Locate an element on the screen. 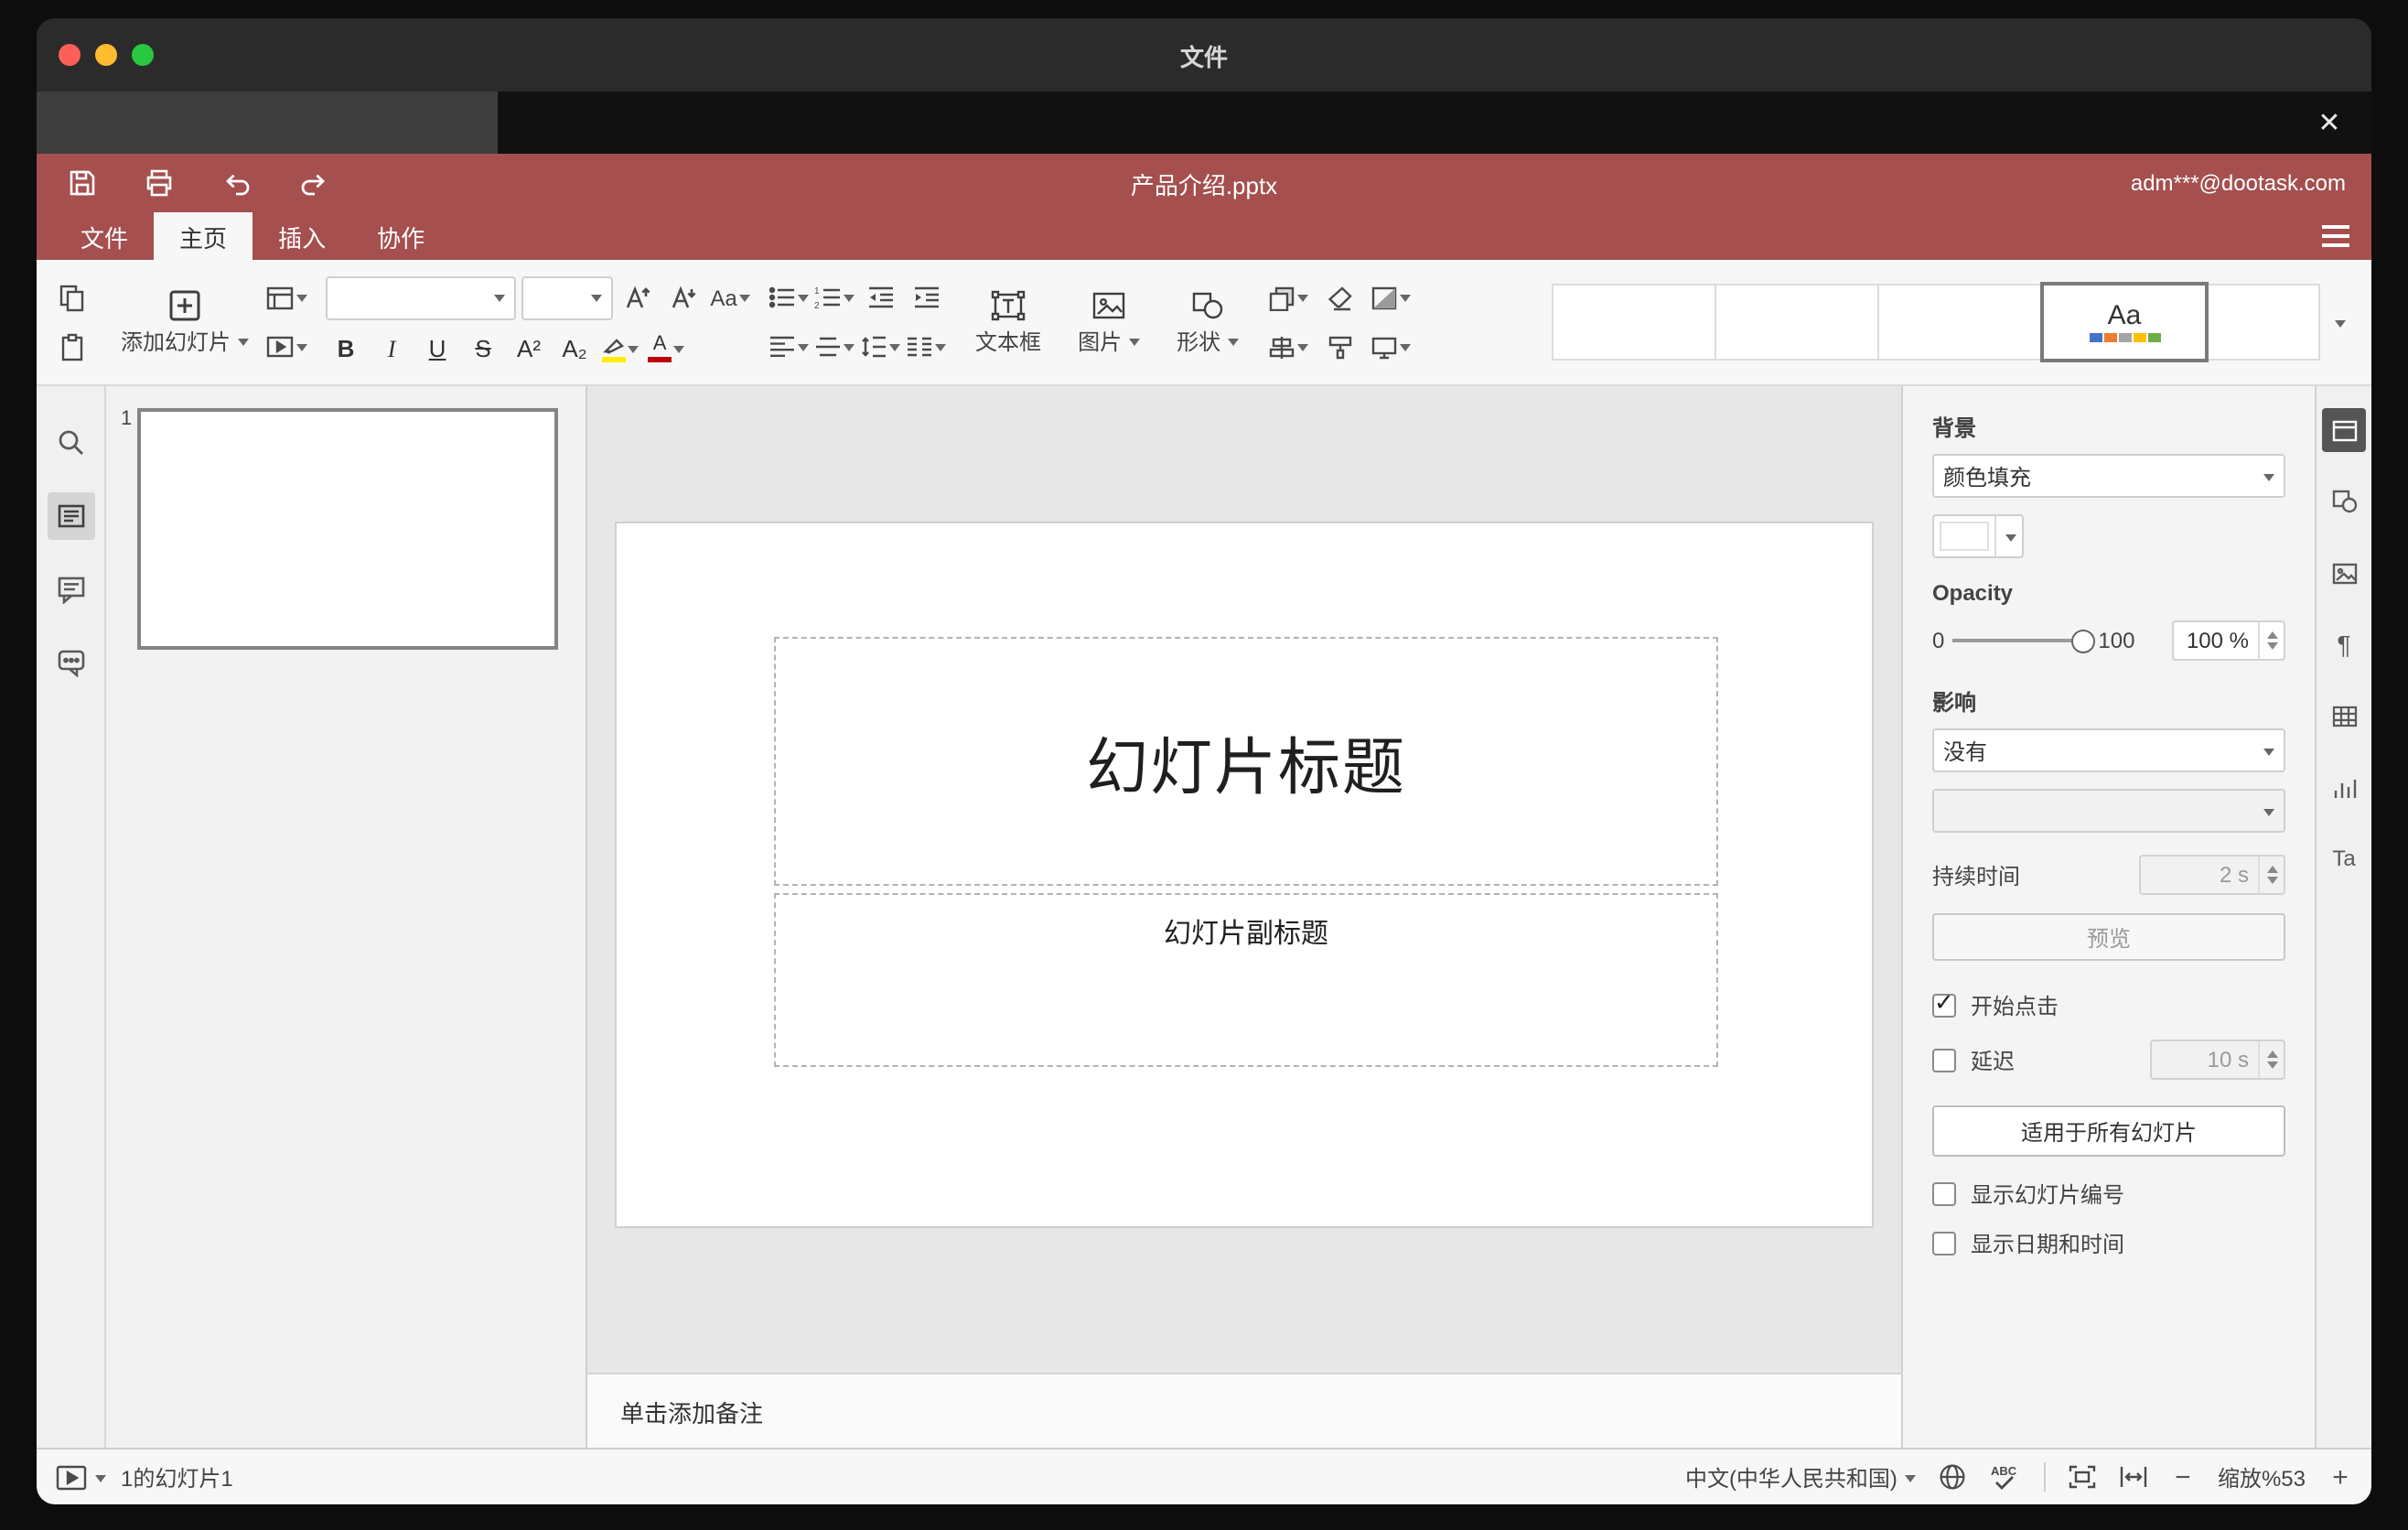  zoom-in-button: + is located at coordinates (2340, 1476).